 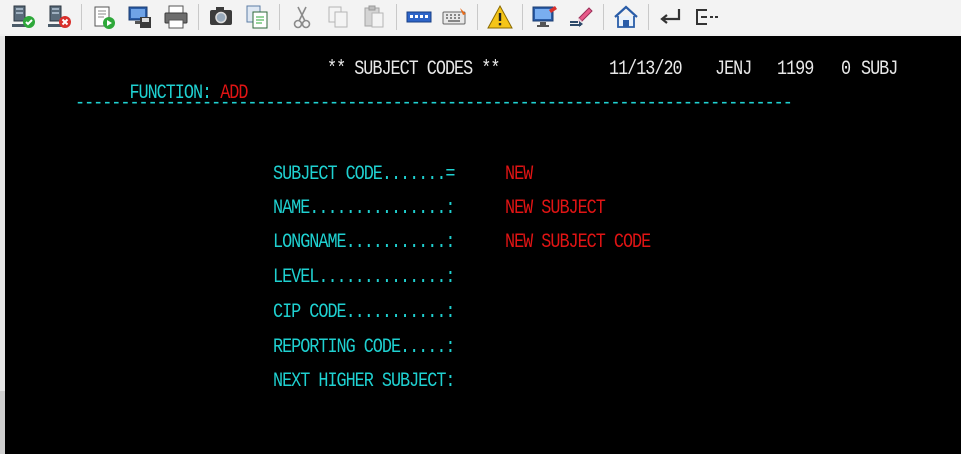 What do you see at coordinates (578, 243) in the screenshot?
I see `field-input-longname: NEW SUBJECT CODE` at bounding box center [578, 243].